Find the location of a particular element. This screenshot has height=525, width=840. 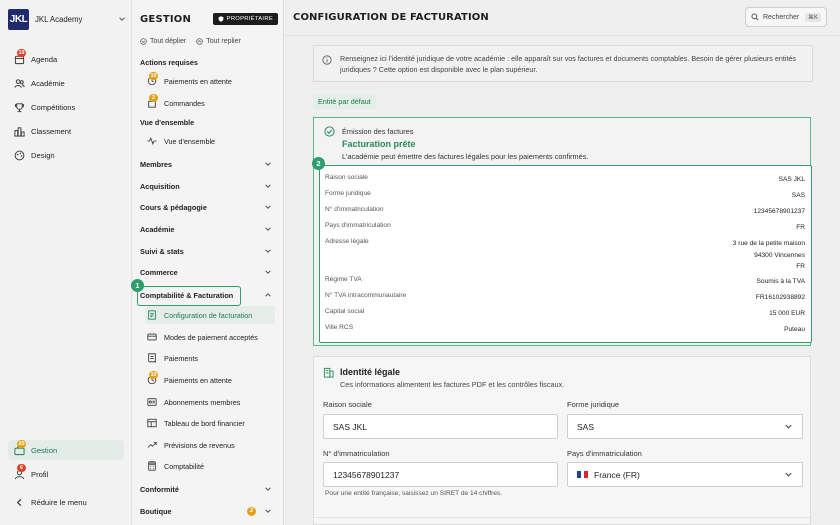

nav-item-orders: 2 Commandes is located at coordinates (210, 103).